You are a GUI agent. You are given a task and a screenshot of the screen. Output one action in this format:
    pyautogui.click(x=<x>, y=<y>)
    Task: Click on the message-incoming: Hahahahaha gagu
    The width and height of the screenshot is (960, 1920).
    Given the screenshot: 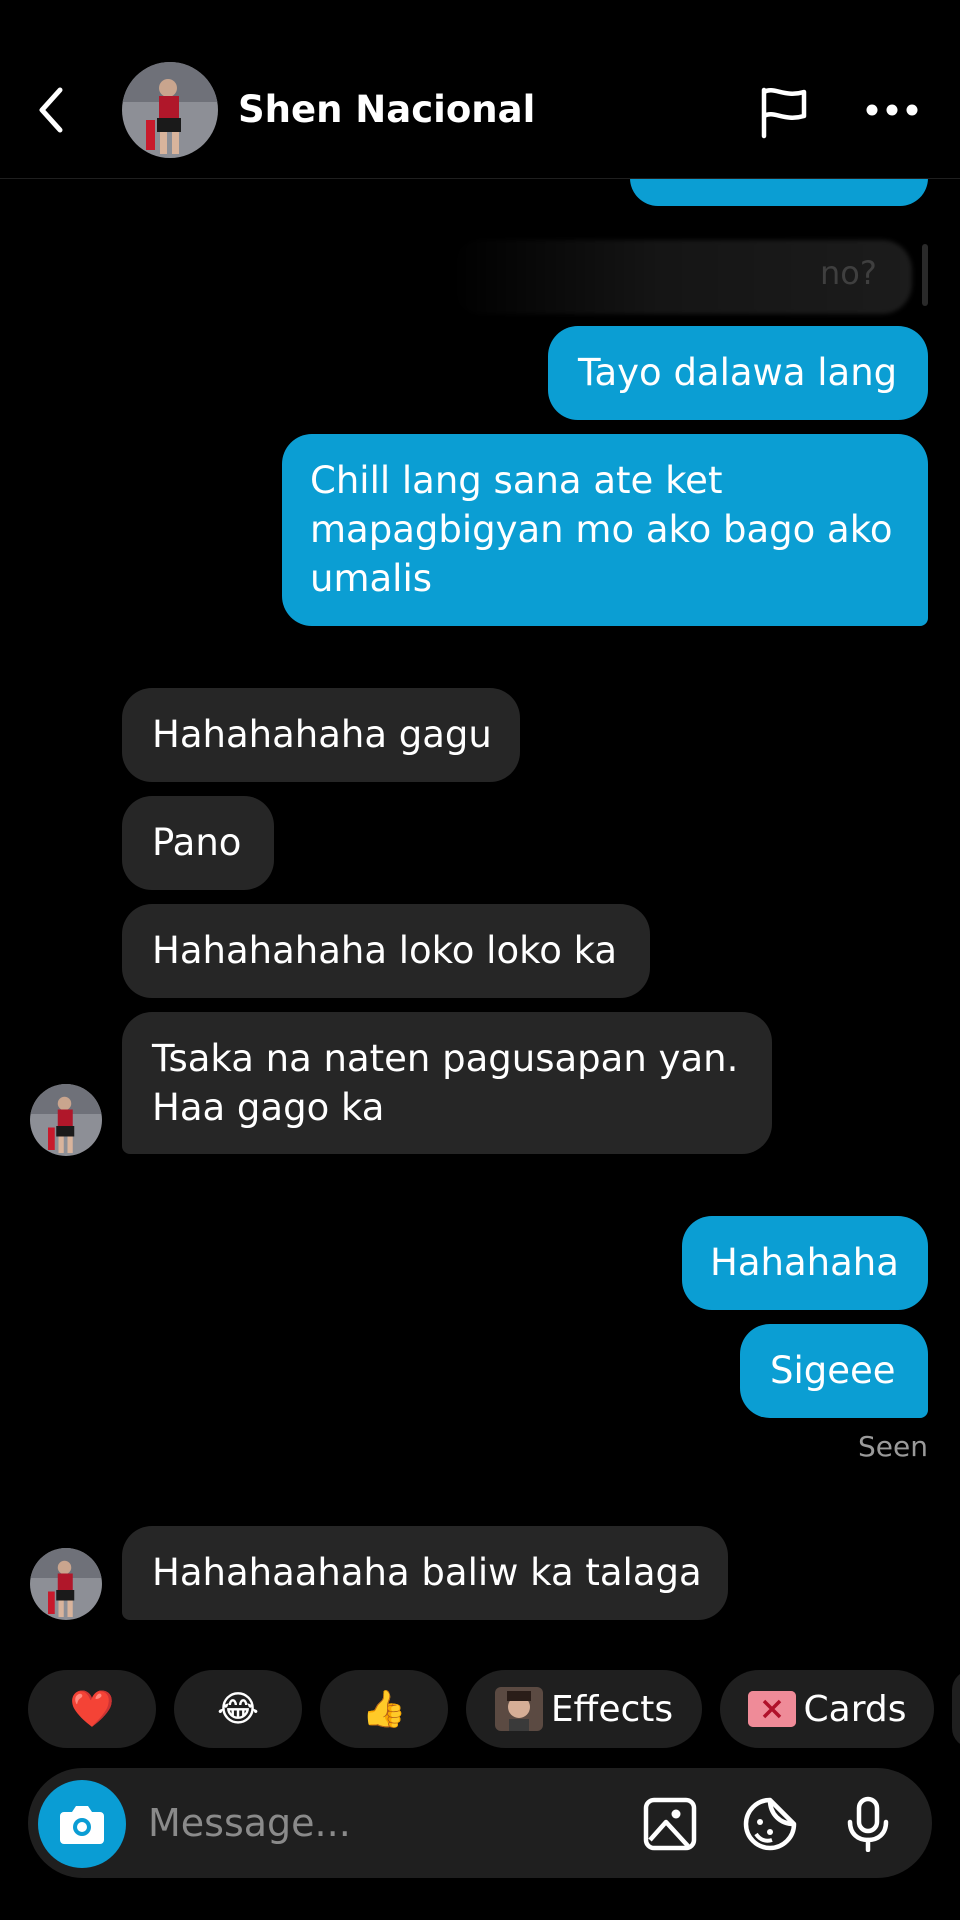 What is the action you would take?
    pyautogui.click(x=321, y=735)
    